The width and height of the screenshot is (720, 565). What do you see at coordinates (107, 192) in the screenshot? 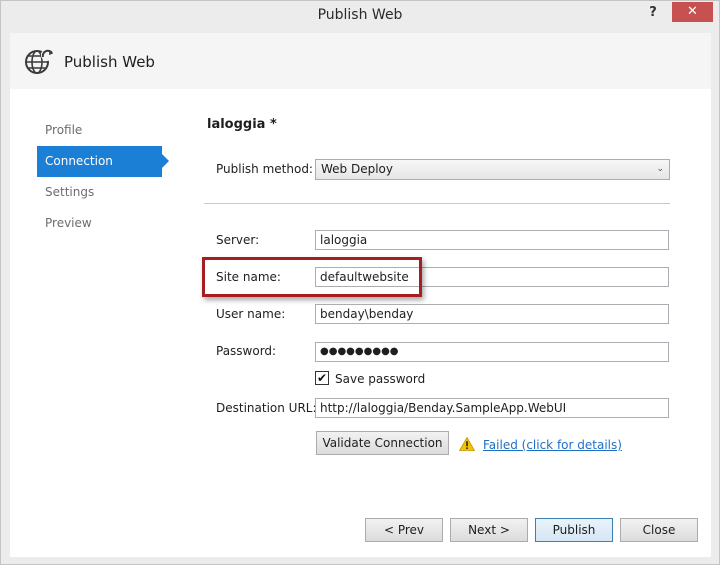
I see `nav-item-settings: Settings` at bounding box center [107, 192].